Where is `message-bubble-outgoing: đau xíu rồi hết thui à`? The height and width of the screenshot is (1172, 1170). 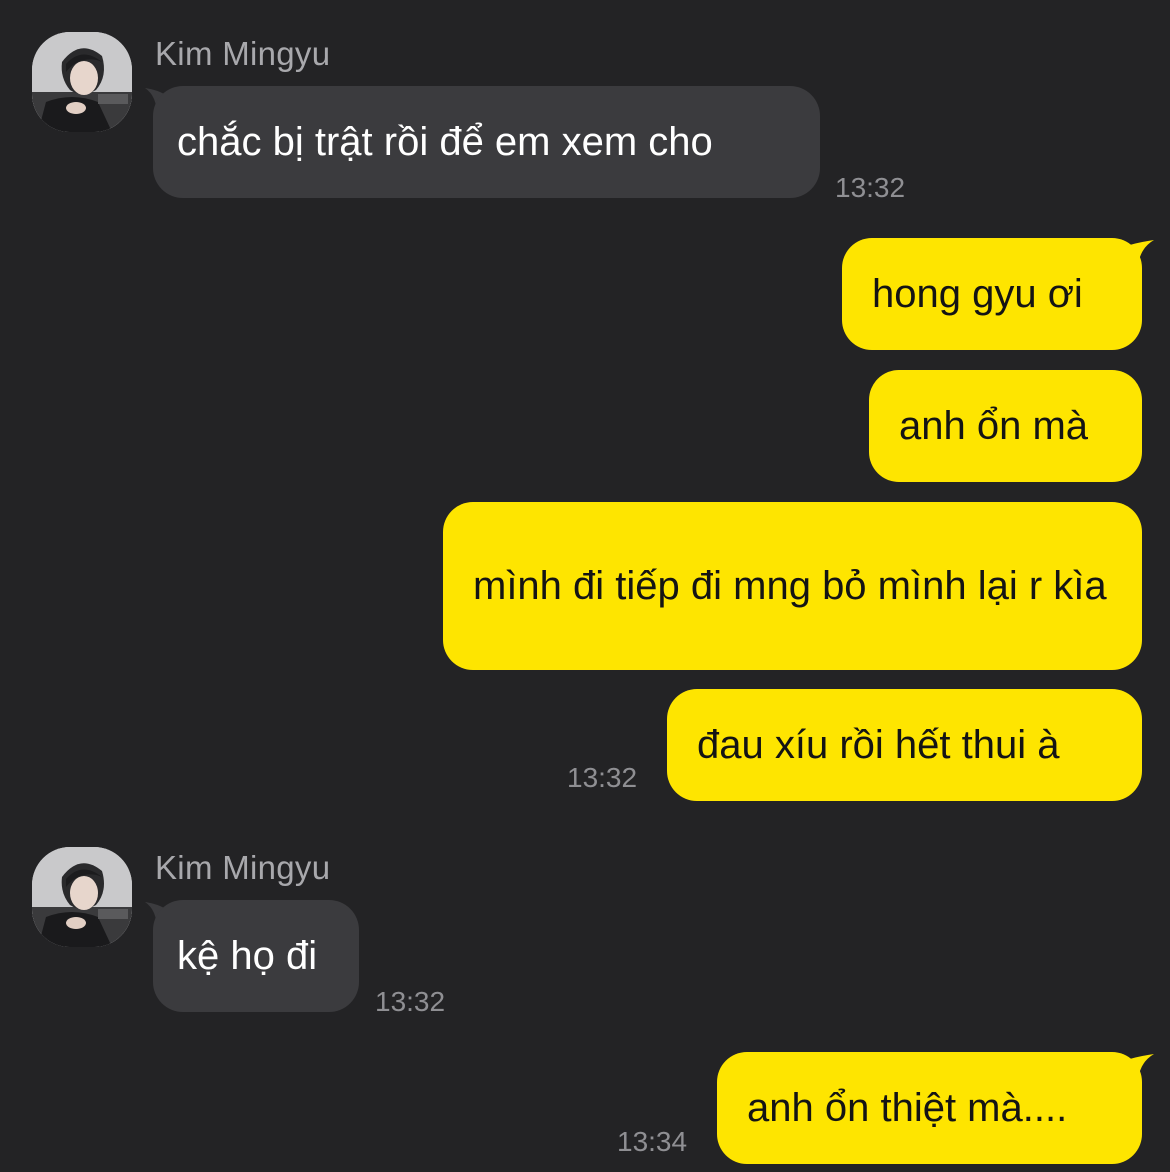 message-bubble-outgoing: đau xíu rồi hết thui à is located at coordinates (904, 745).